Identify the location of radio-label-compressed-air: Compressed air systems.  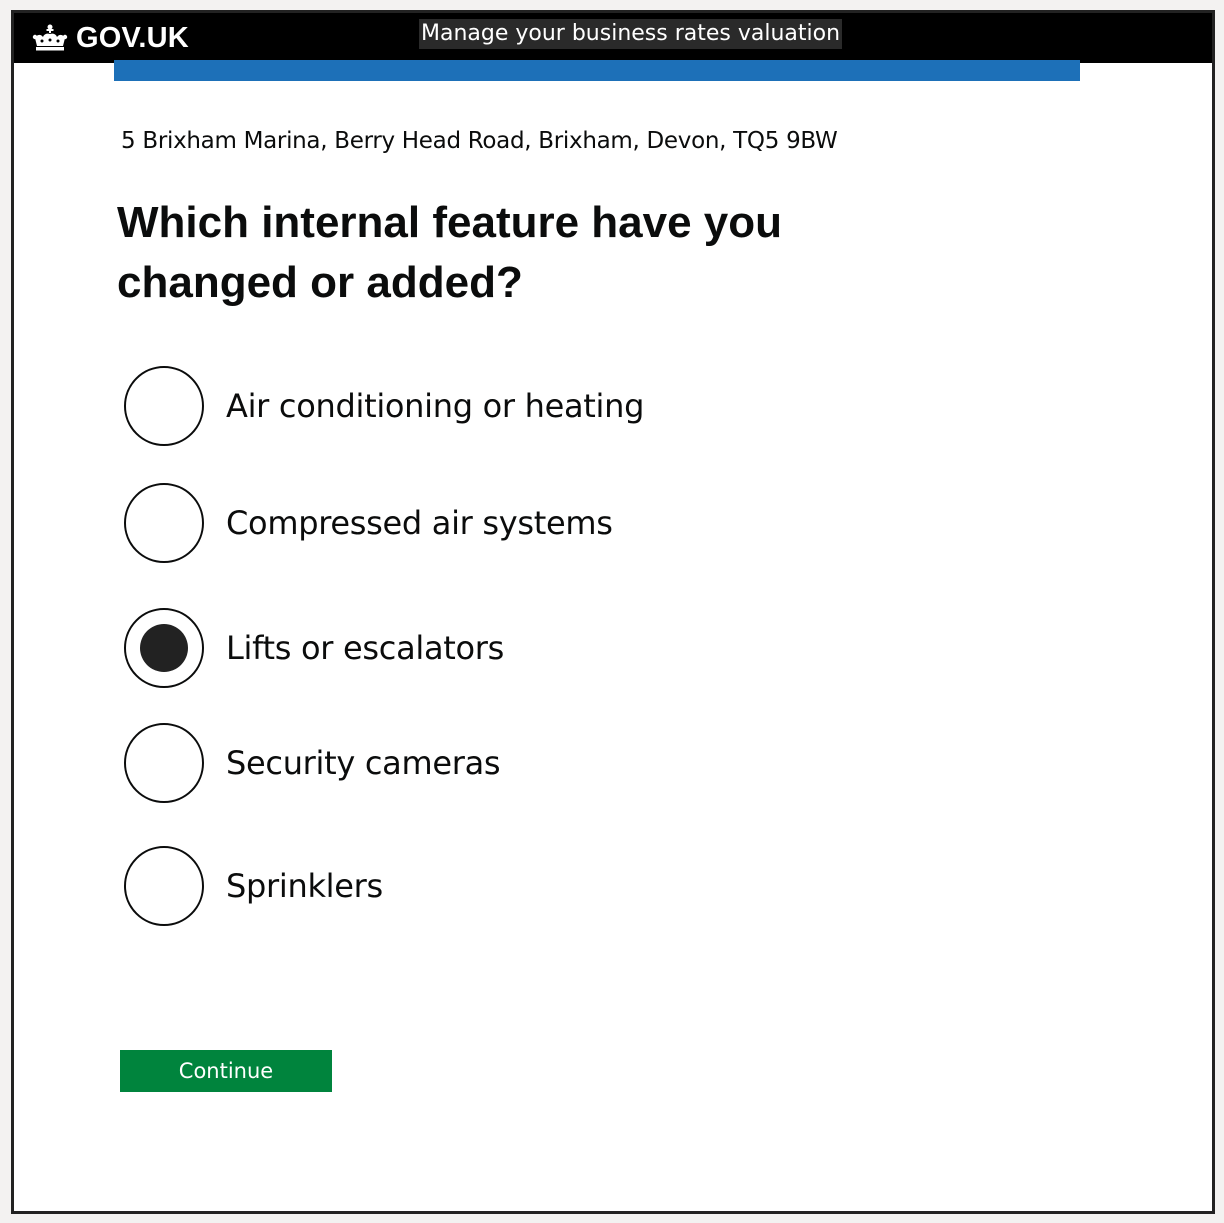
(419, 523).